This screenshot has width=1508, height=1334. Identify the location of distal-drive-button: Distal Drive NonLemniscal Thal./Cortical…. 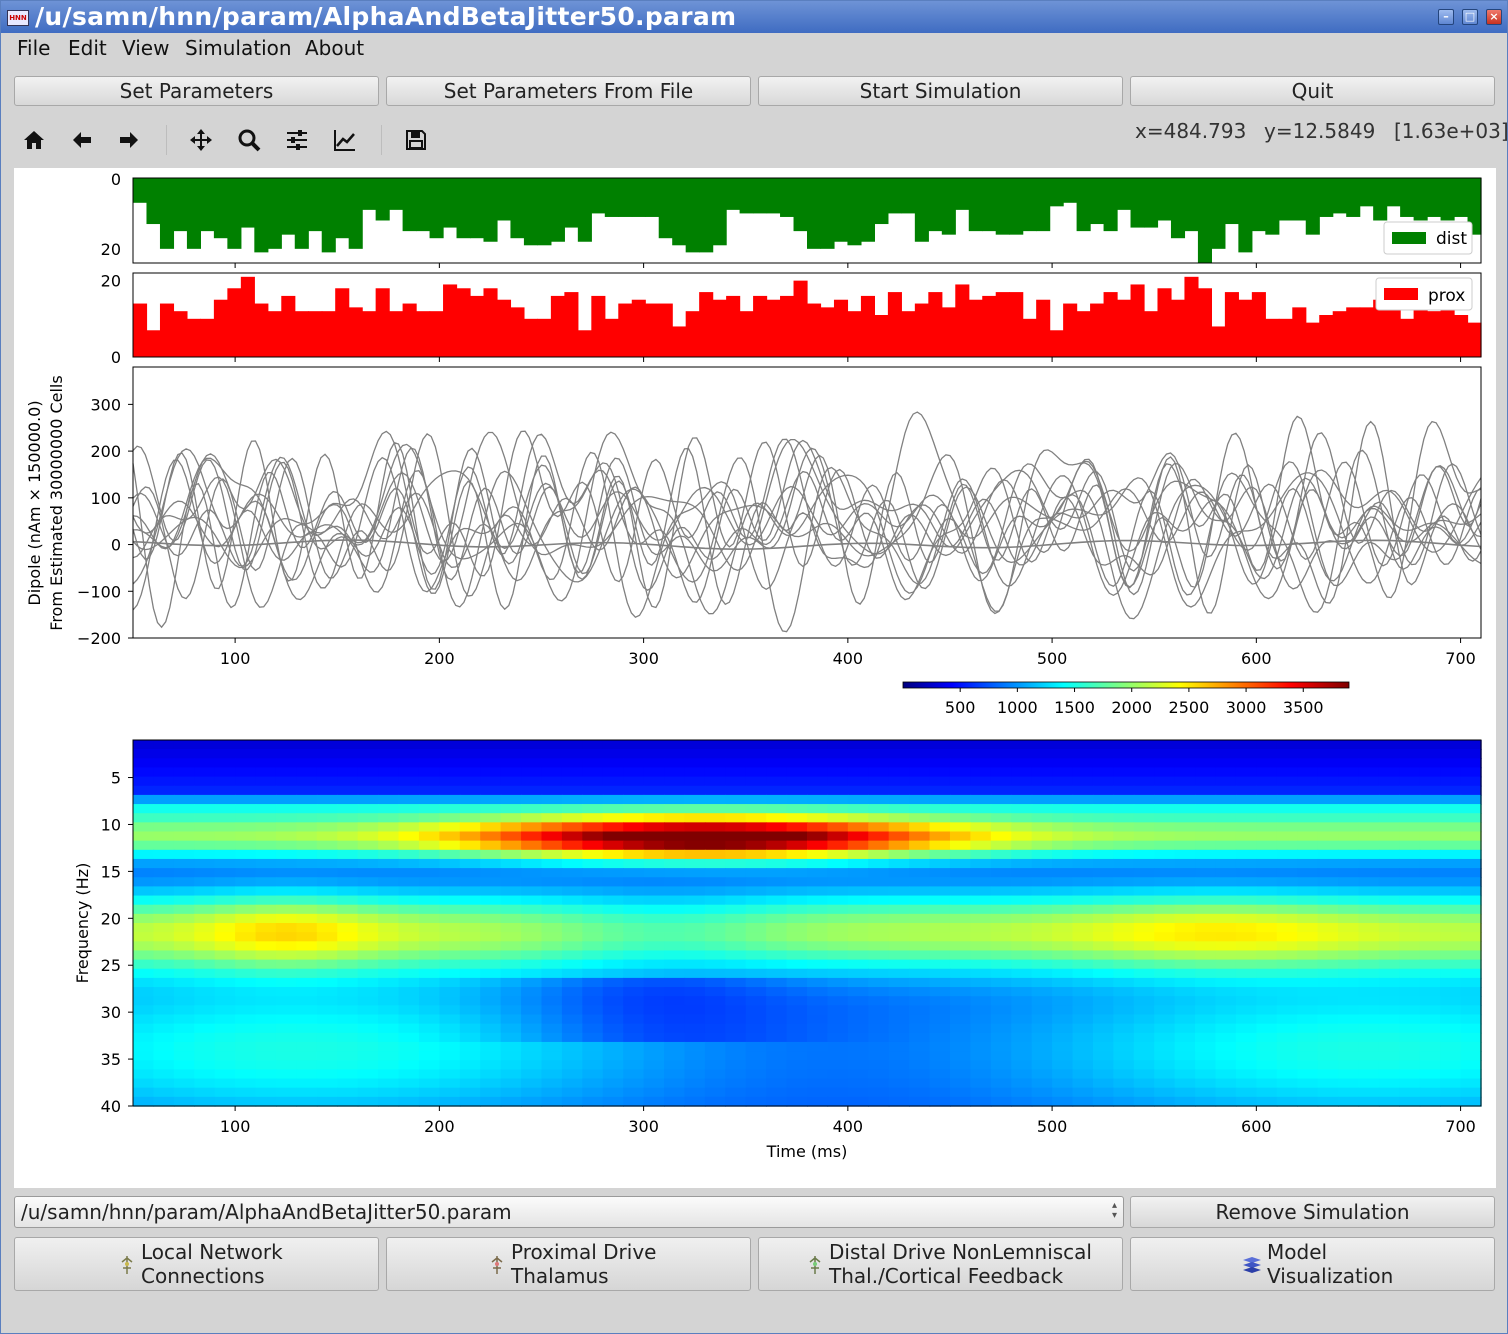
(940, 1264).